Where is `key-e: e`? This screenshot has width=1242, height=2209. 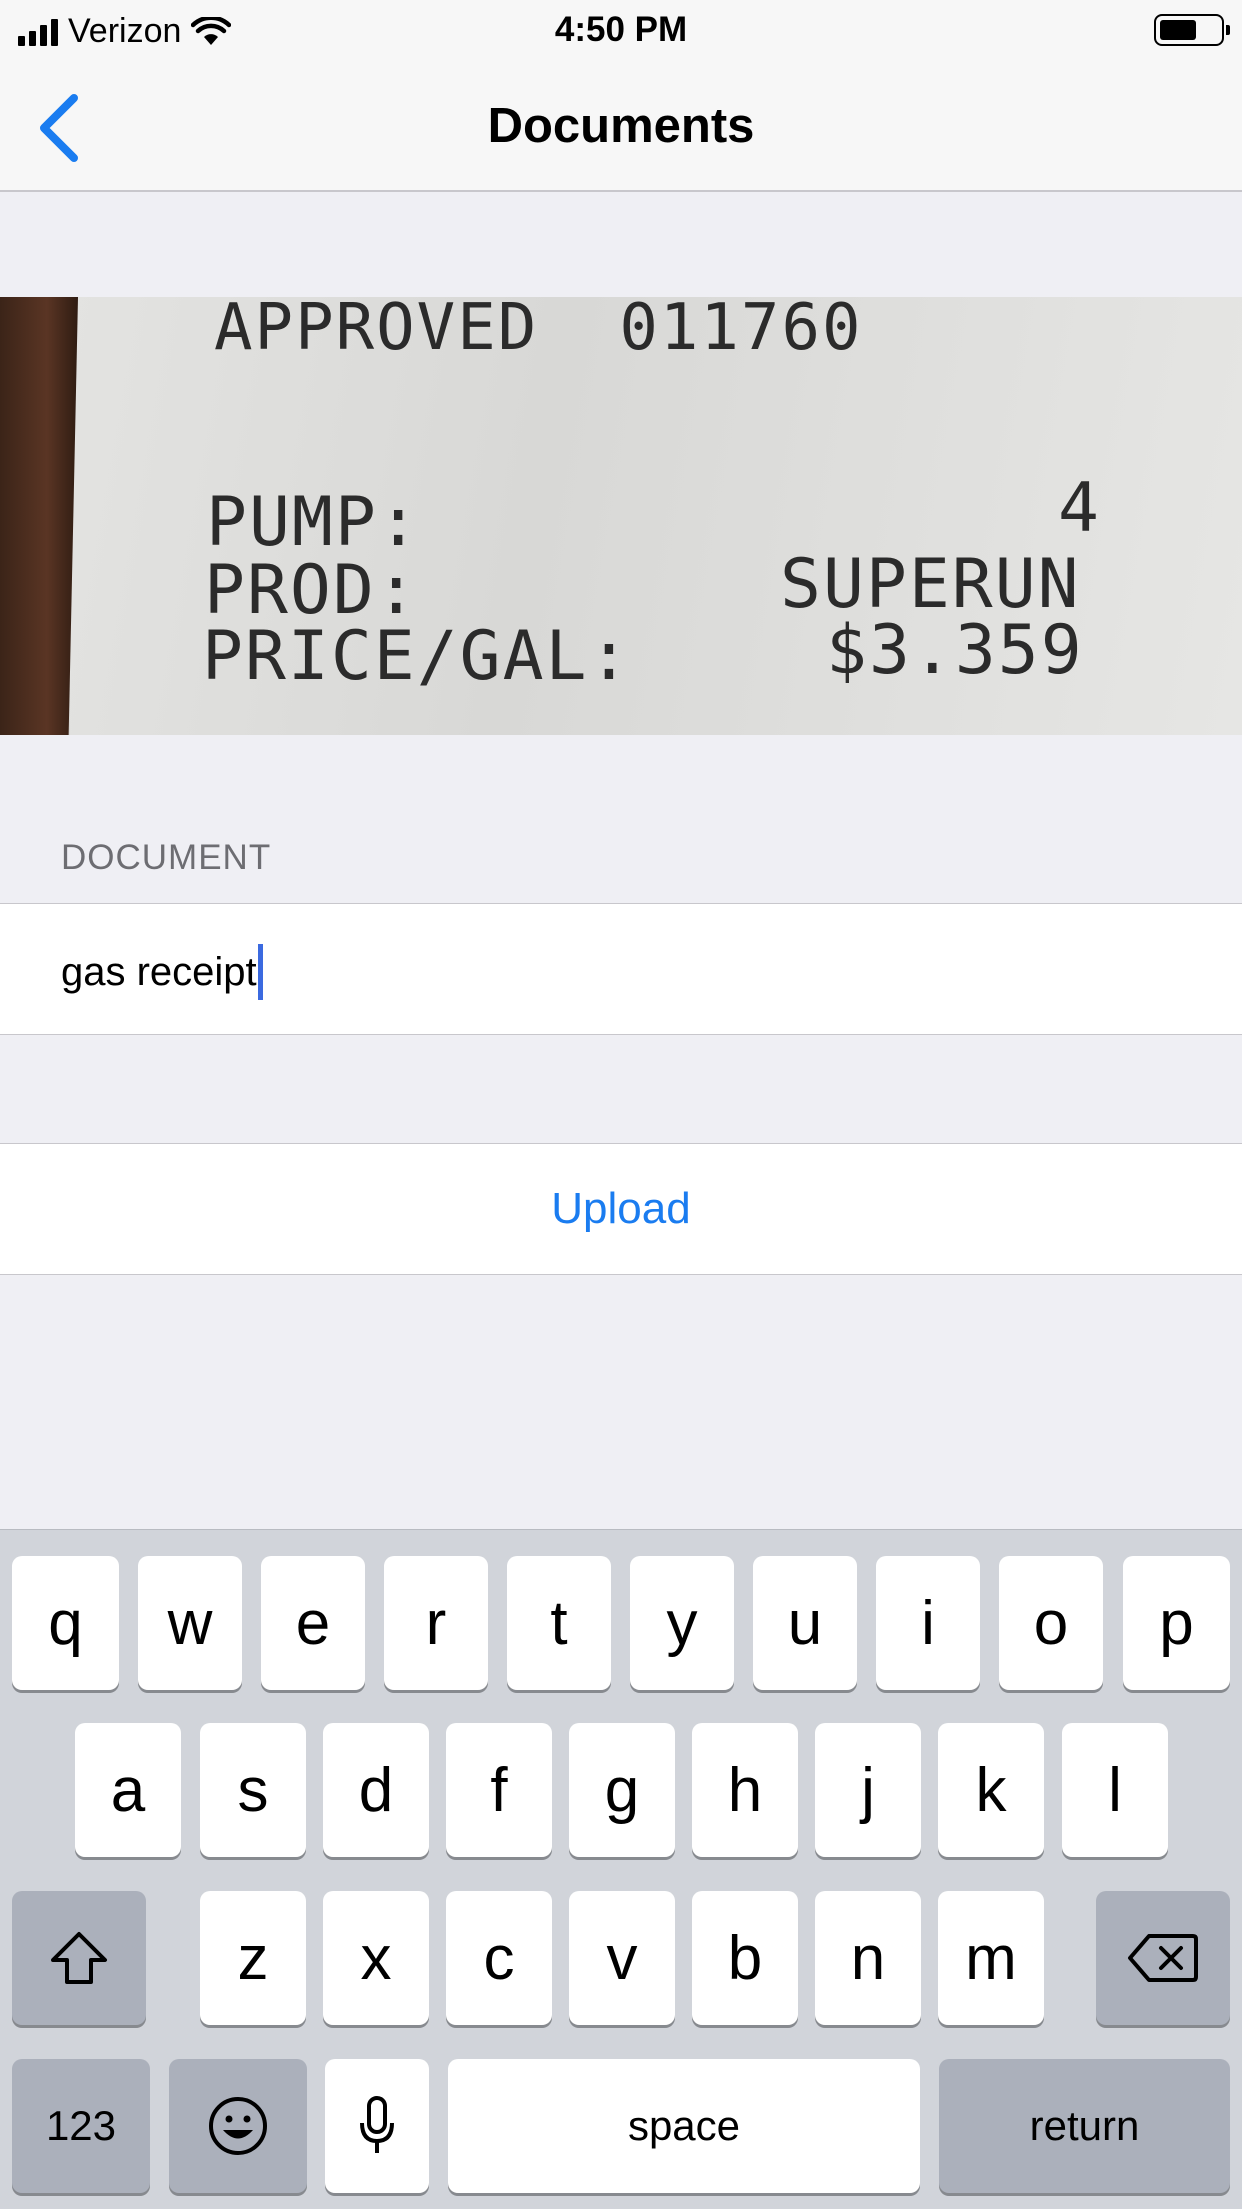 key-e: e is located at coordinates (313, 1623).